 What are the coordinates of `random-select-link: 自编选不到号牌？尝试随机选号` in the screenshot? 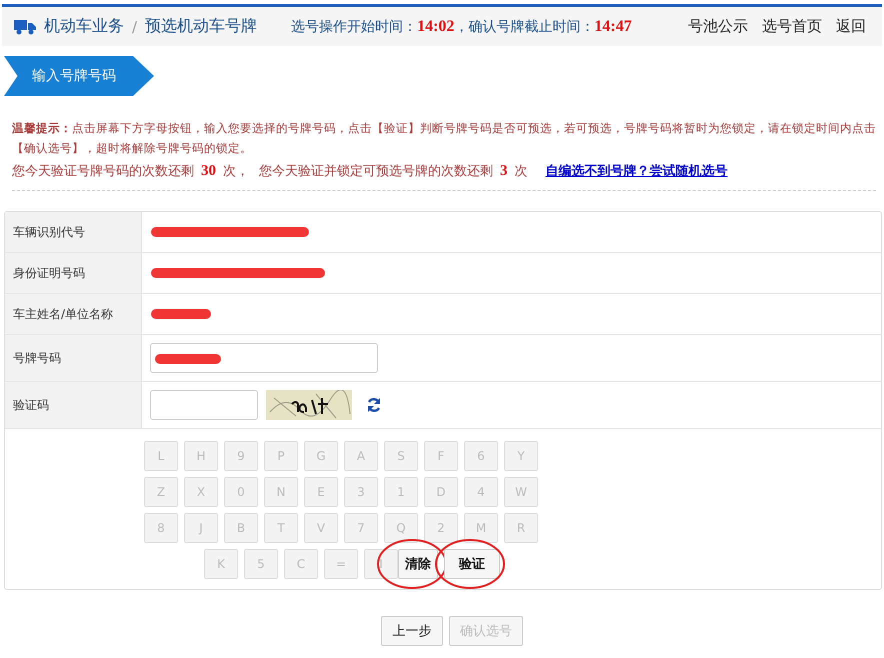 It's located at (637, 171).